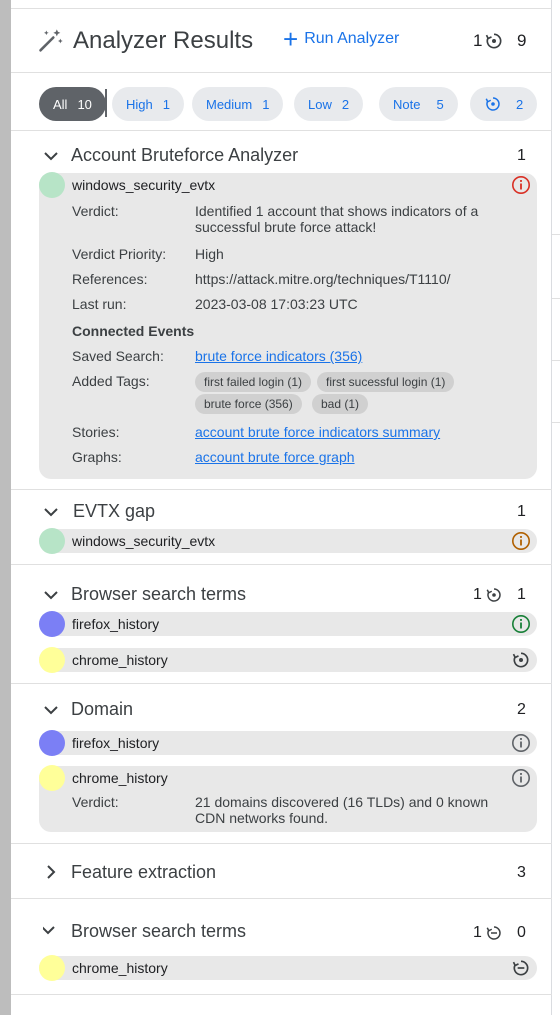  Describe the element at coordinates (522, 40) in the screenshot. I see `total-count: 9` at that location.